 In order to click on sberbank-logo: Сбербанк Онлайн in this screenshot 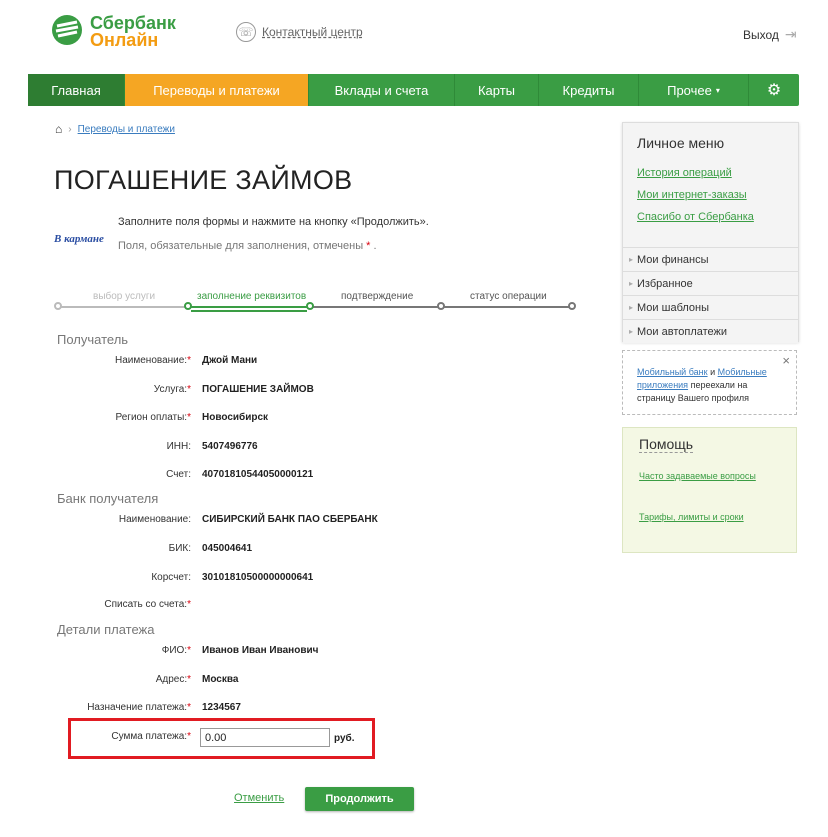, I will do `click(115, 31)`.